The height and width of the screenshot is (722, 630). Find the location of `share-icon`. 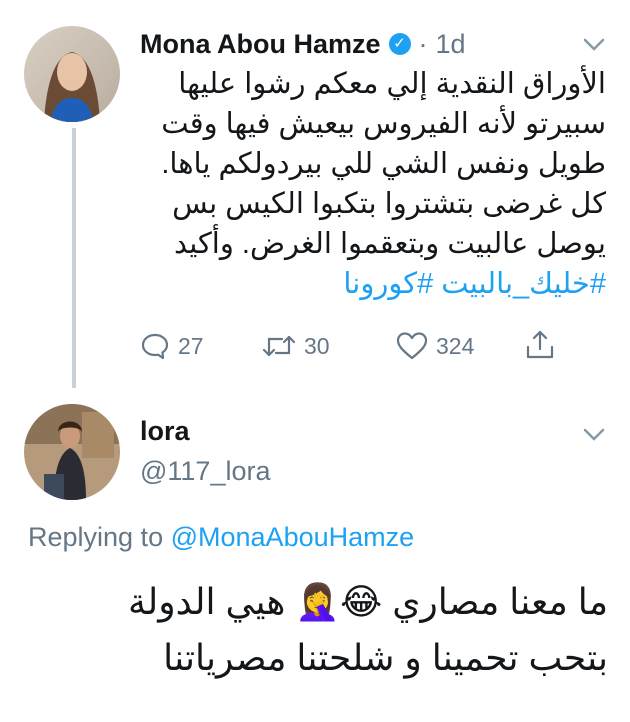

share-icon is located at coordinates (540, 344).